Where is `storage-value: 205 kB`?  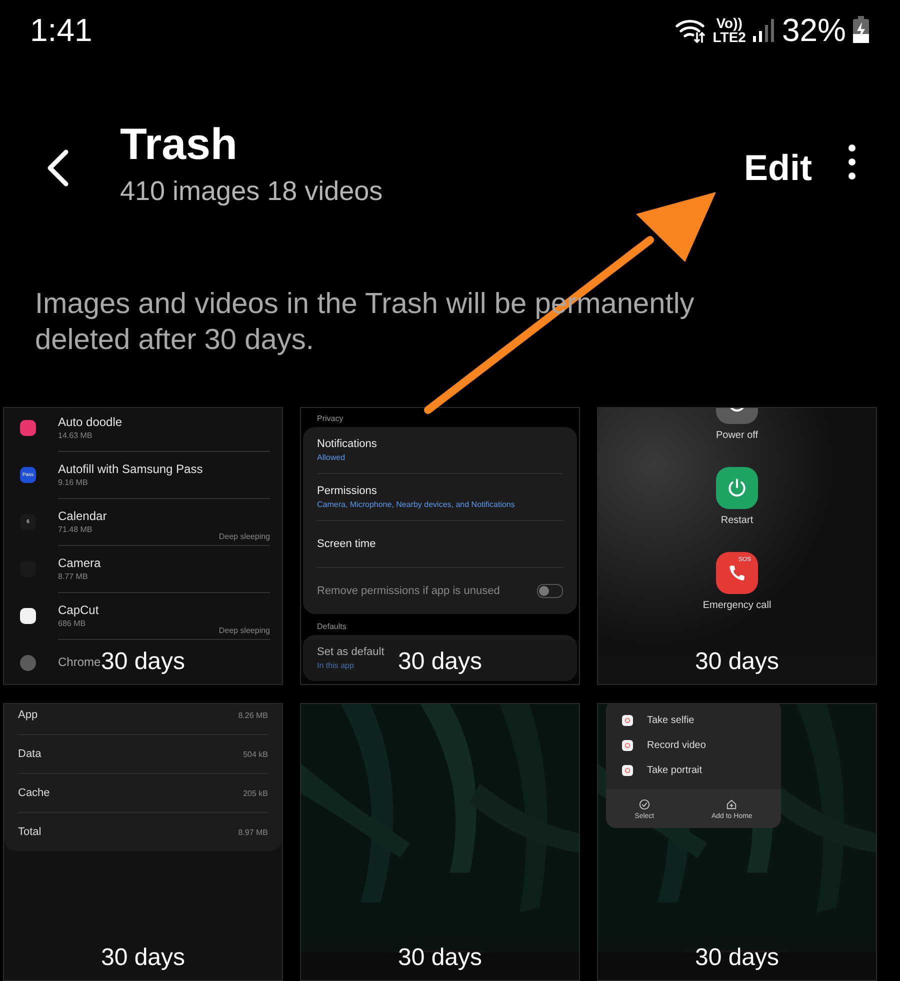 storage-value: 205 kB is located at coordinates (255, 793).